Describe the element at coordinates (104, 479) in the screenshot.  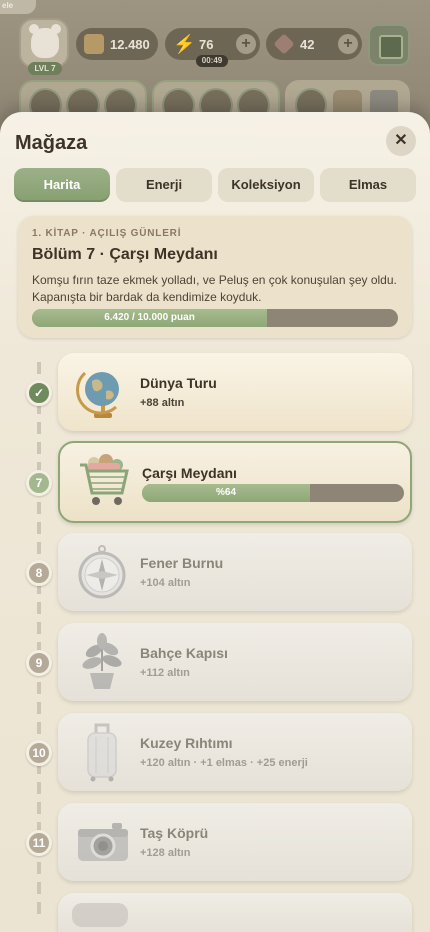
I see `shopping-cart-icon` at that location.